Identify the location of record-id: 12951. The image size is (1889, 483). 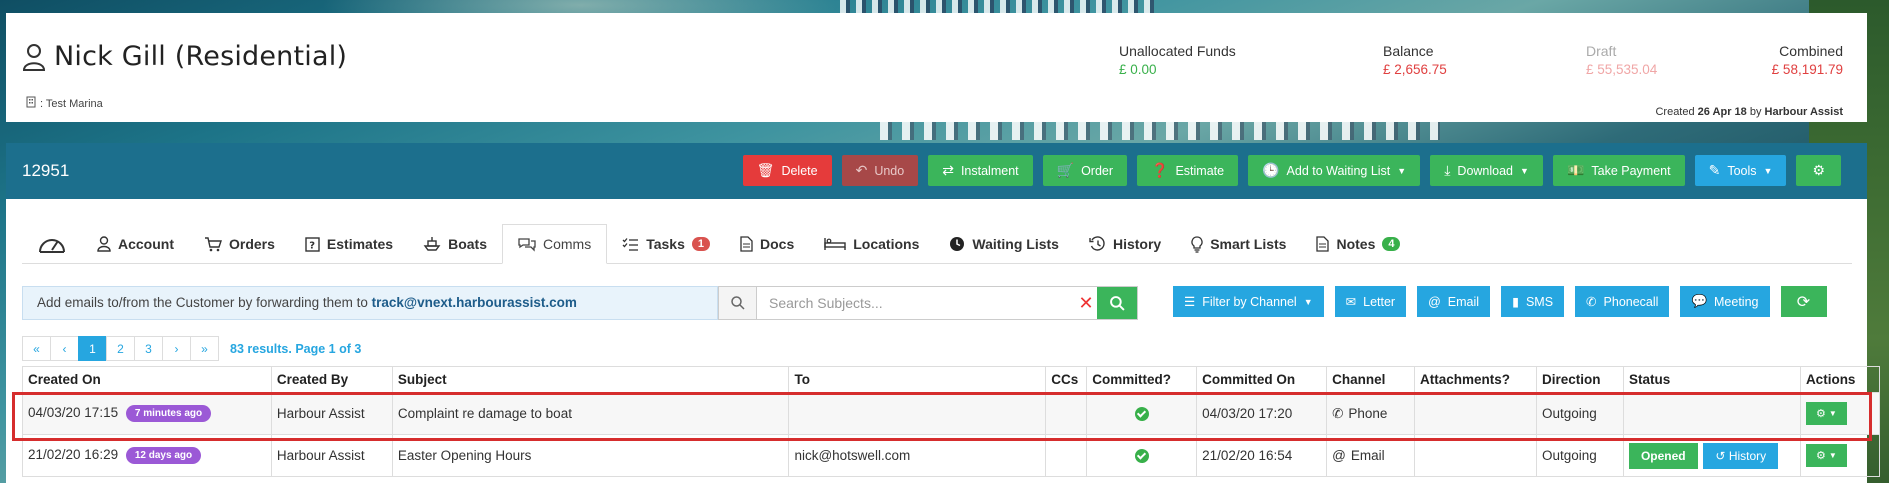
(46, 170).